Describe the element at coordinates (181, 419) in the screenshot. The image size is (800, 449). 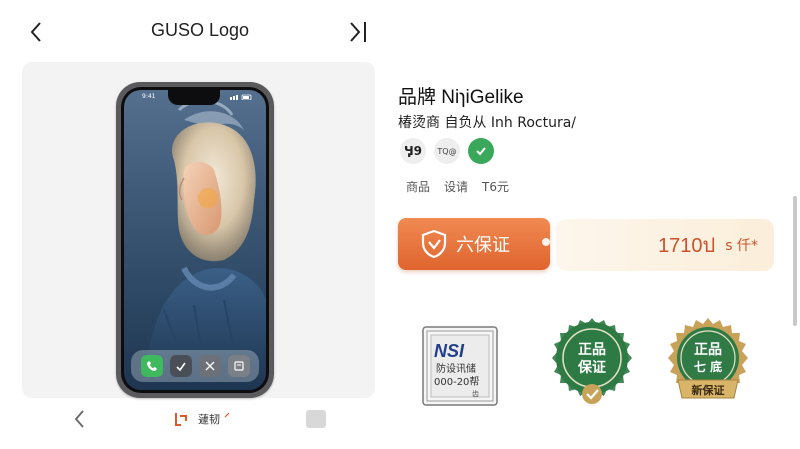
I see `logo-mark-icon` at that location.